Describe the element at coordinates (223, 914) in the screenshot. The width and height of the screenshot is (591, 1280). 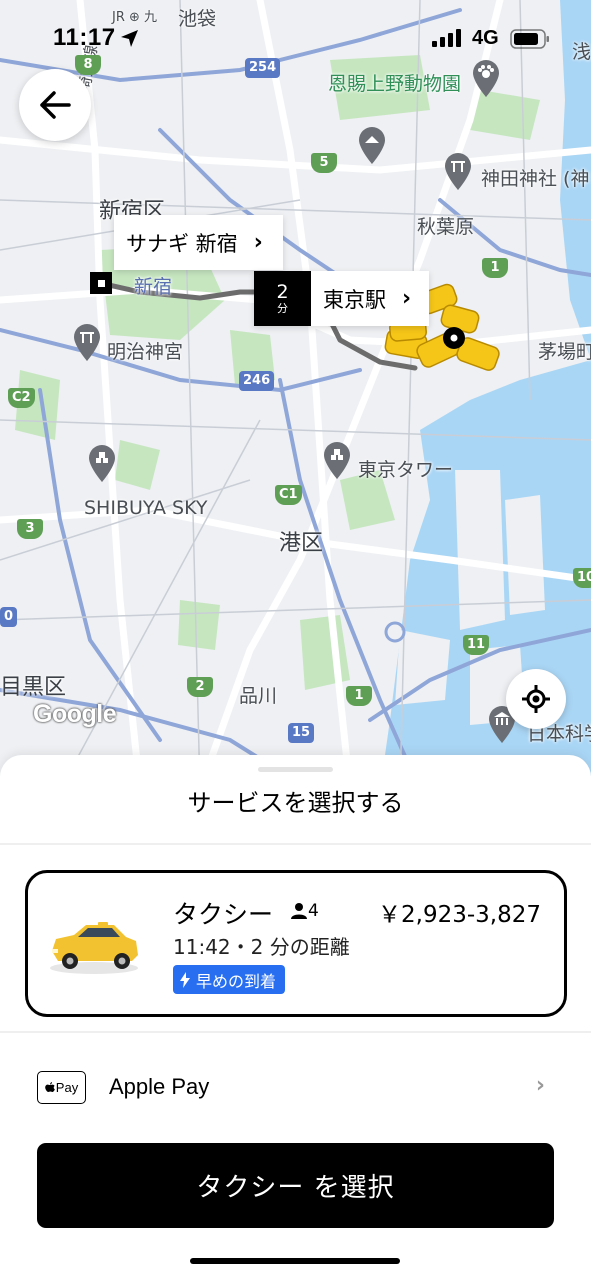
I see `option-name: タクシー` at that location.